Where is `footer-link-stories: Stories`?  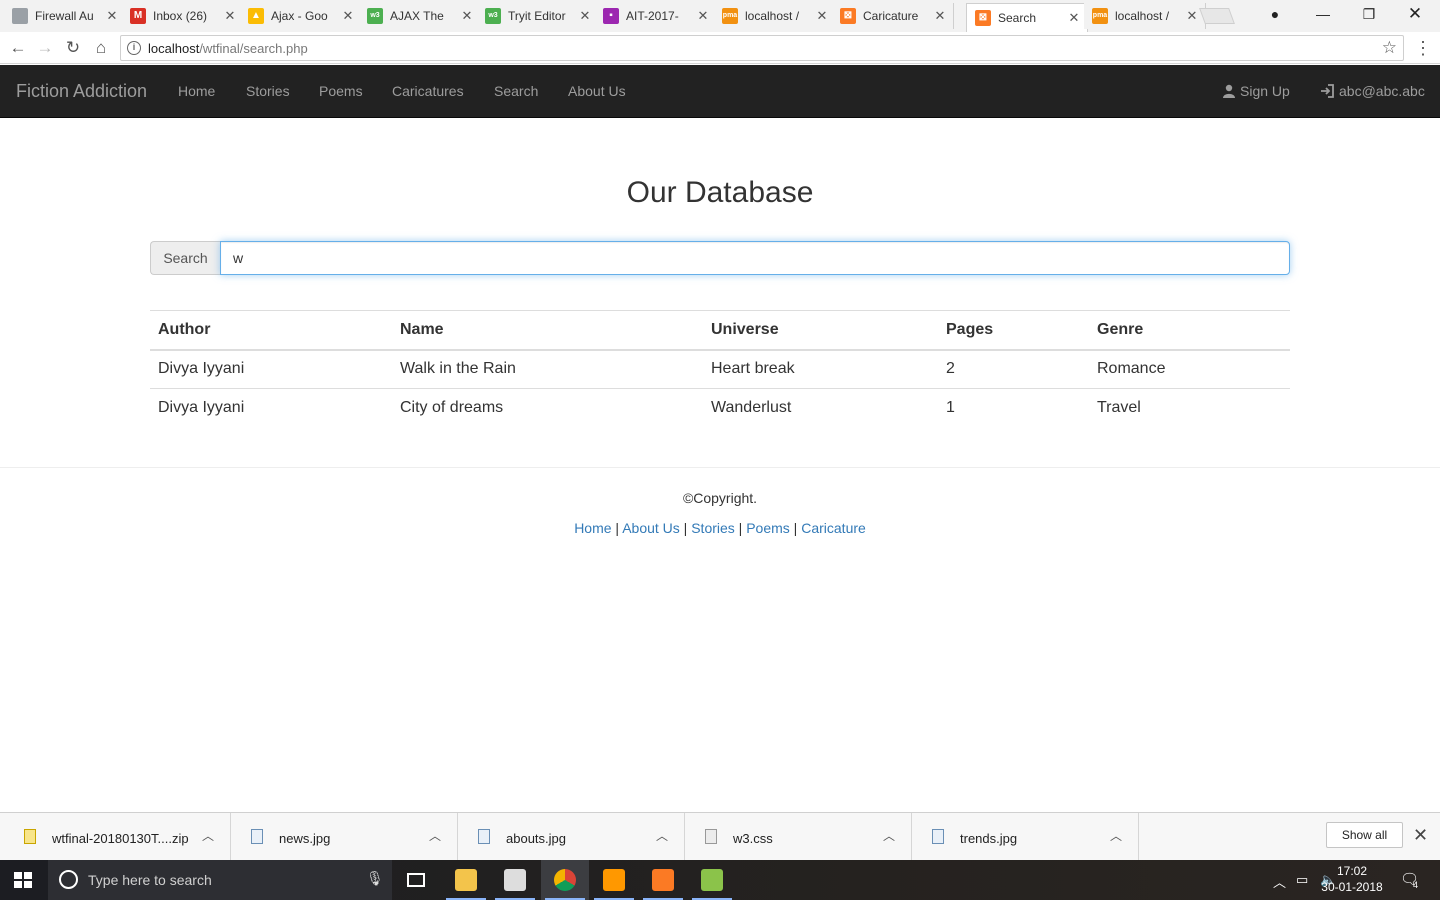
footer-link-stories: Stories is located at coordinates (713, 528).